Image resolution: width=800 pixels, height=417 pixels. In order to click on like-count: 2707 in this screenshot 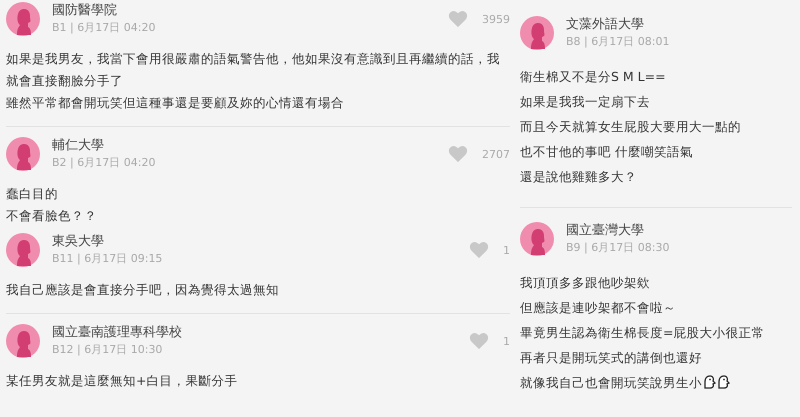, I will do `click(496, 154)`.